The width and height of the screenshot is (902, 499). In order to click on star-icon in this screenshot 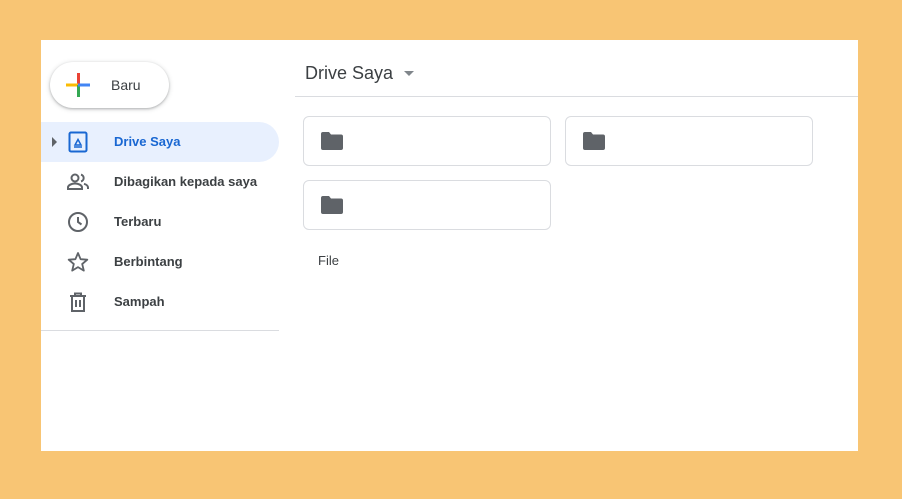, I will do `click(78, 262)`.